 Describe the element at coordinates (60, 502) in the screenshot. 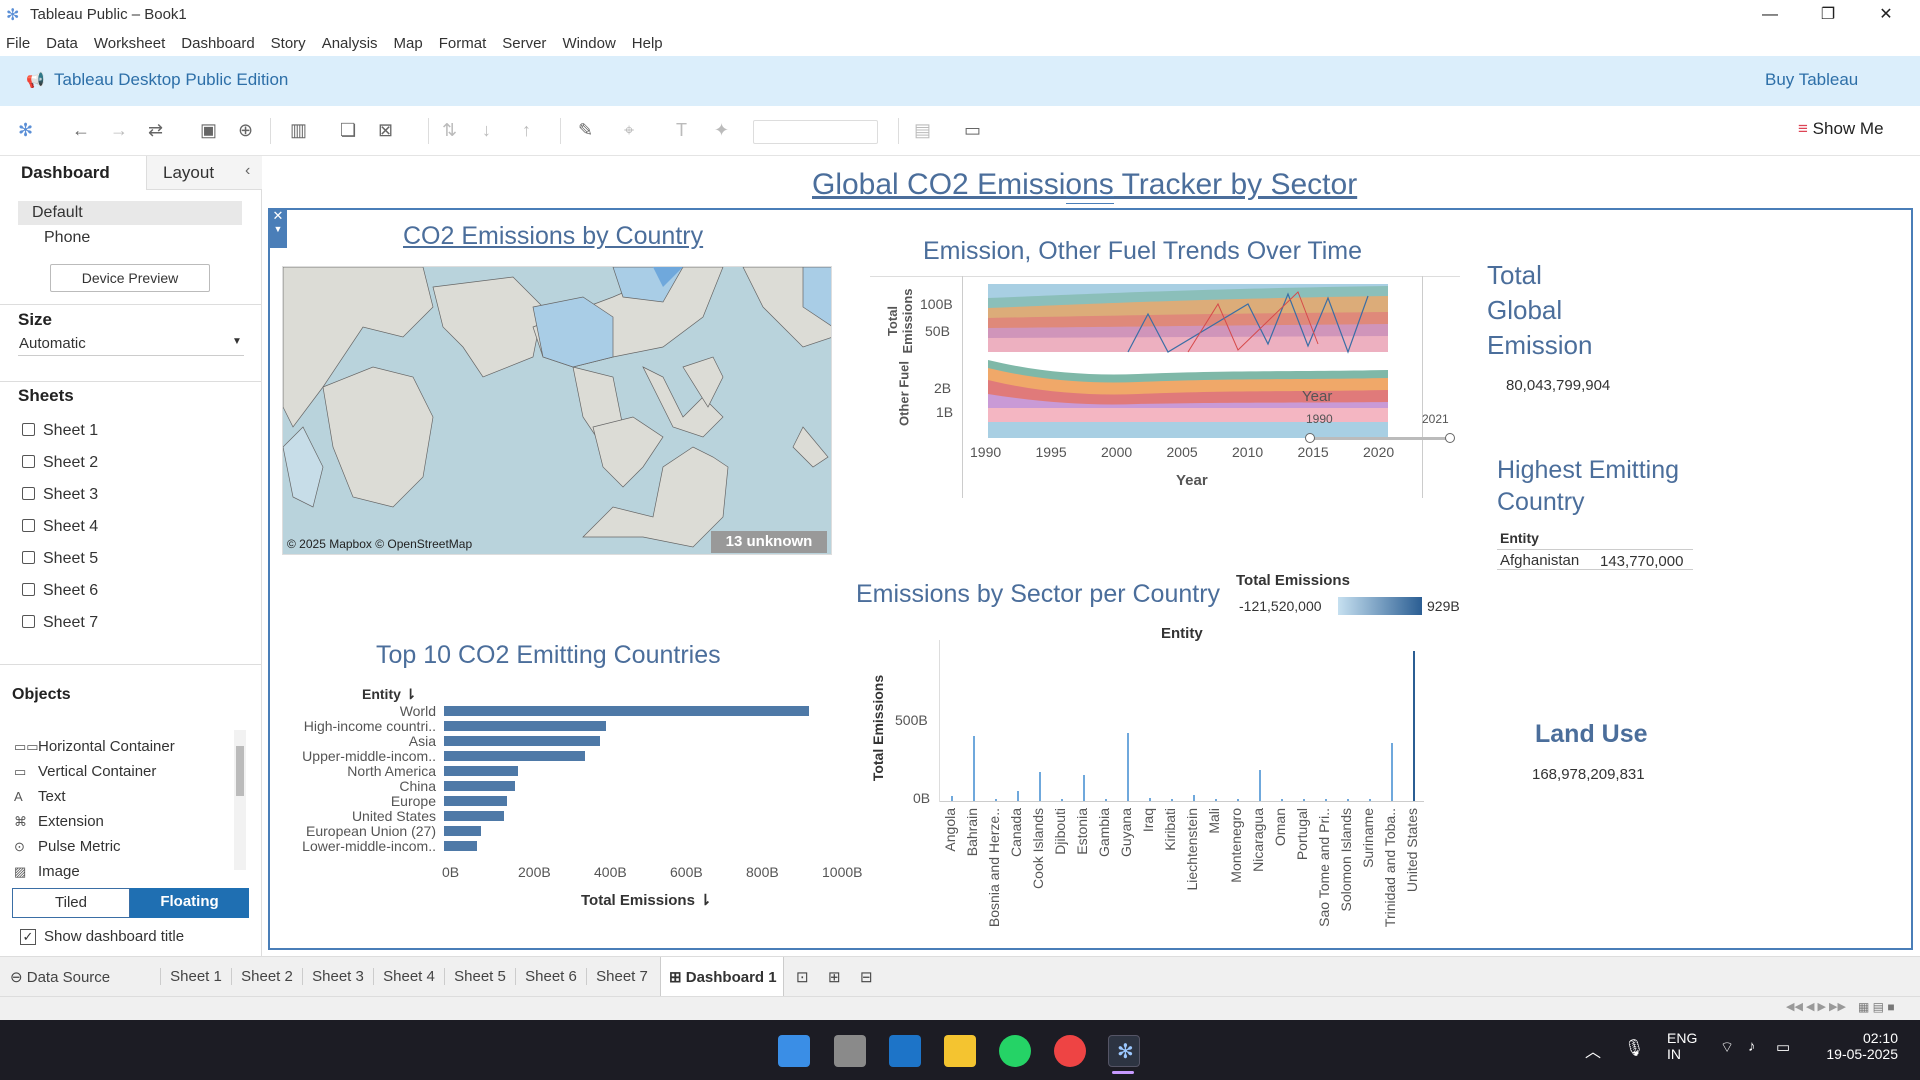

I see `sheet-list-item: Sheet 3` at that location.